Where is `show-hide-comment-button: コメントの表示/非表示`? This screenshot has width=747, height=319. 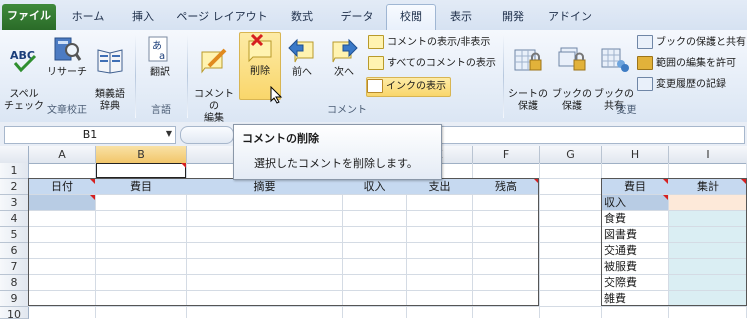
show-hide-comment-button: コメントの表示/非表示 is located at coordinates (429, 43).